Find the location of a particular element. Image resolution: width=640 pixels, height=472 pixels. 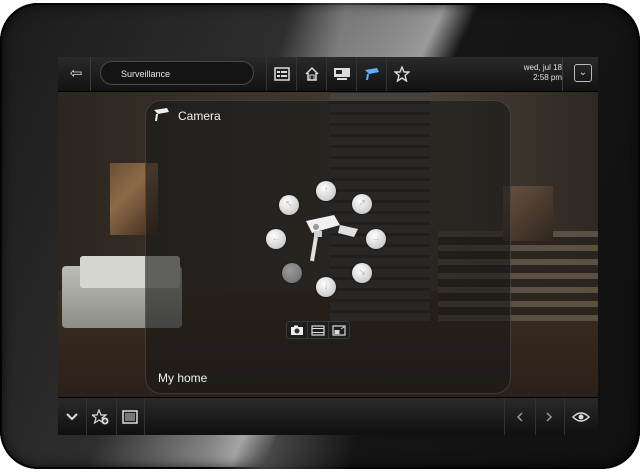

film-icon is located at coordinates (318, 330).